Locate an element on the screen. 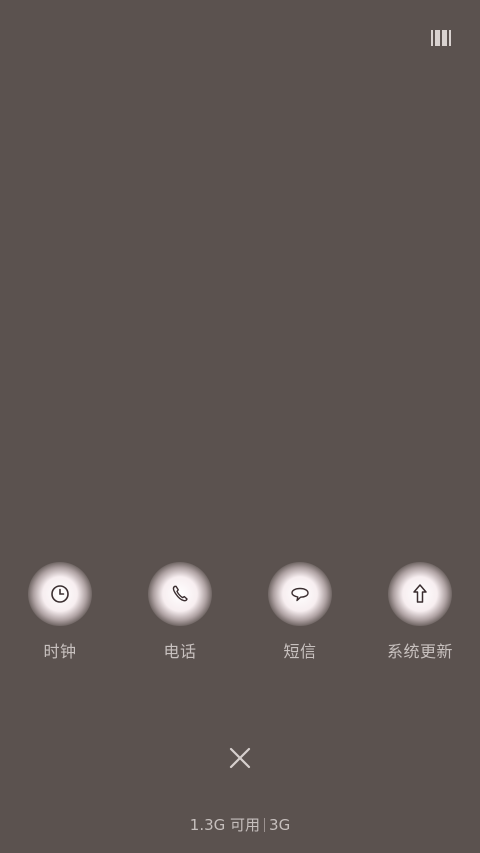 Image resolution: width=480 pixels, height=853 pixels. network-type-text: 3G is located at coordinates (280, 825).